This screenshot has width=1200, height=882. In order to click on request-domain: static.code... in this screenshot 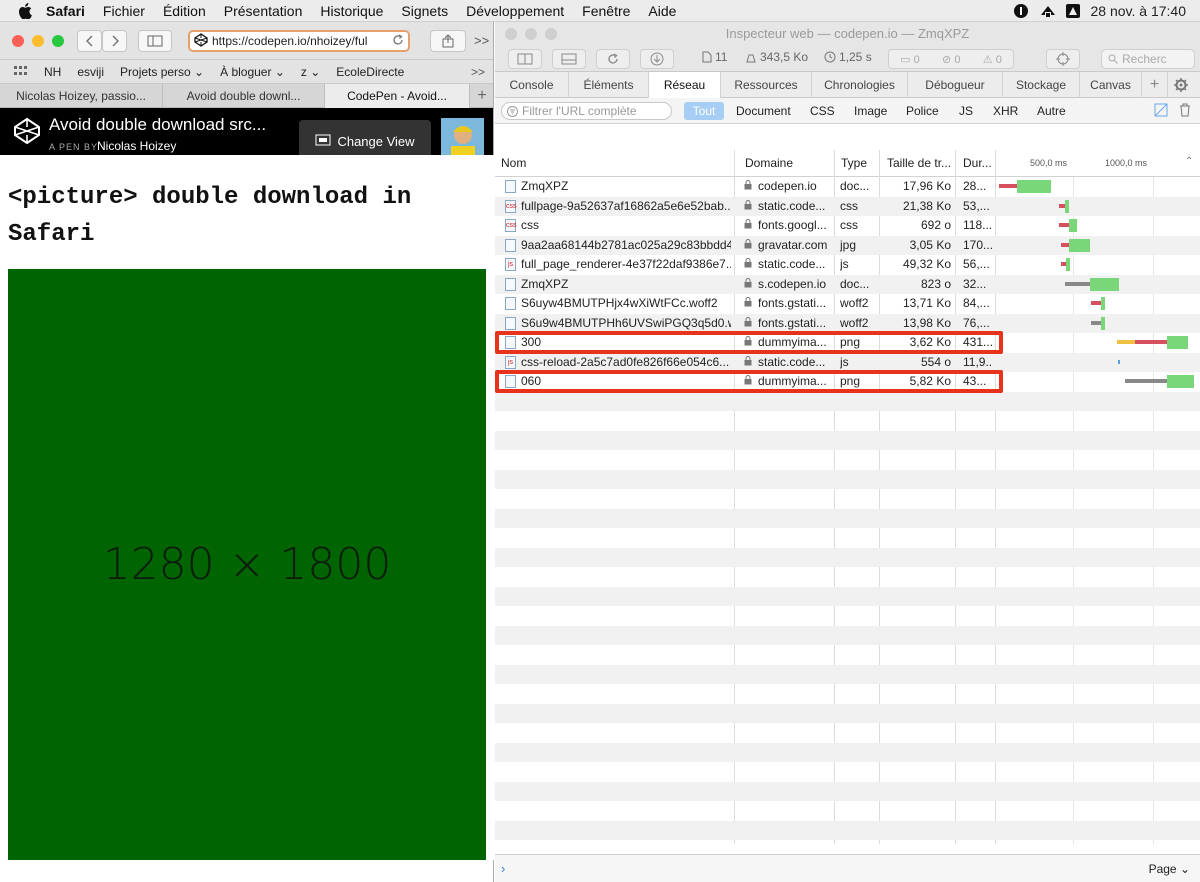, I will do `click(788, 265)`.